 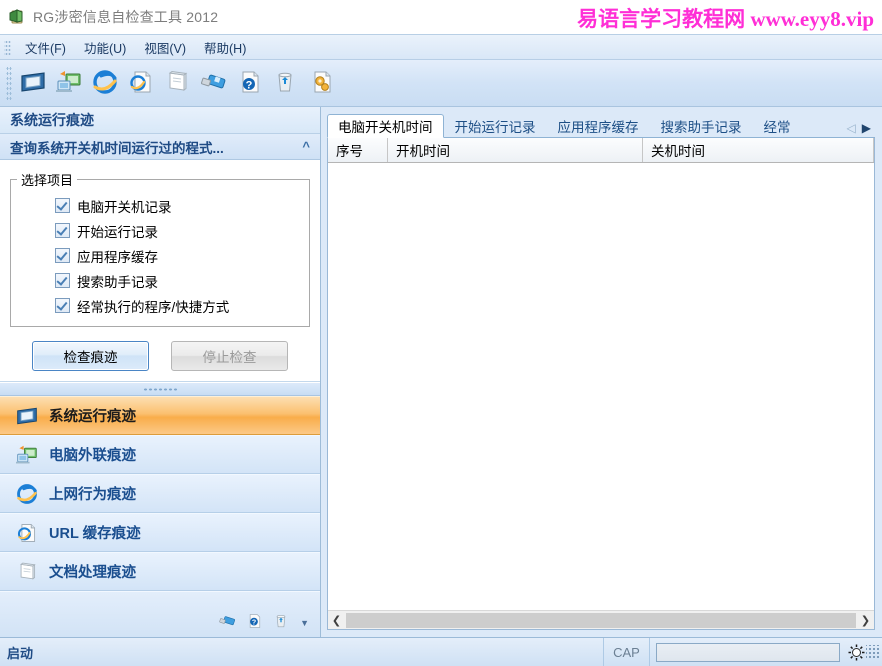 I want to click on toolbar-button-system-traces, so click(x=33, y=83).